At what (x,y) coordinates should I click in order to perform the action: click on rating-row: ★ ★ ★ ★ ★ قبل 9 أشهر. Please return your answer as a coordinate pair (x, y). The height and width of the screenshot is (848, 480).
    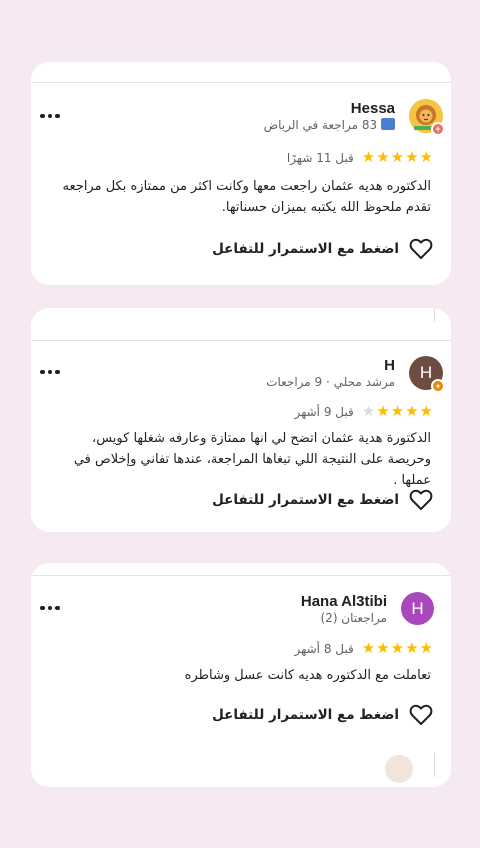
    Looking at the image, I should click on (363, 411).